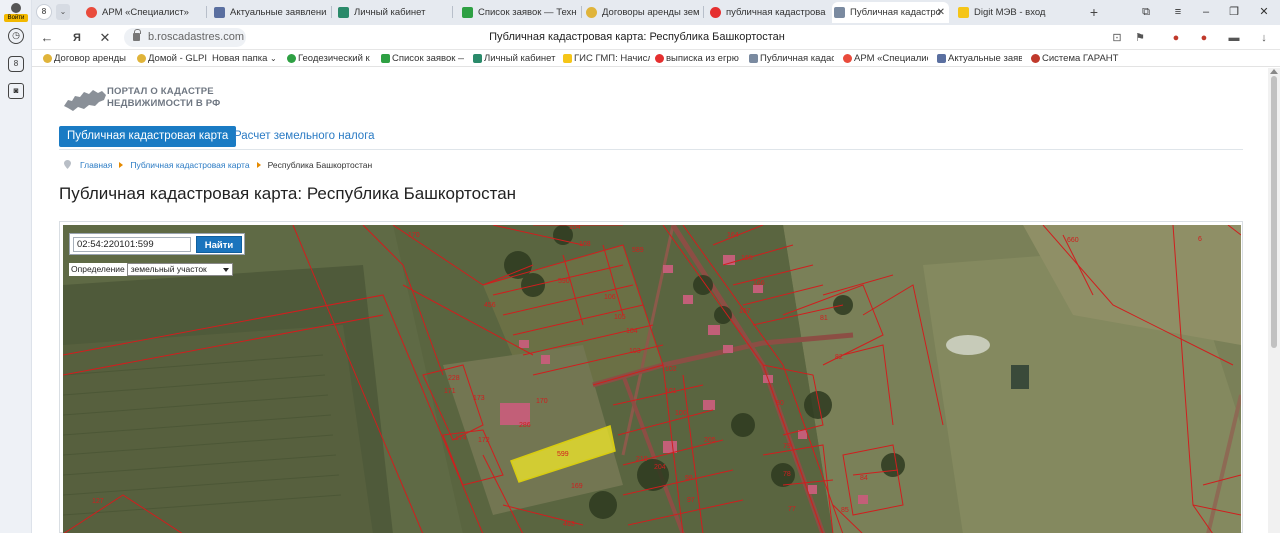  Describe the element at coordinates (329, 58) in the screenshot. I see `bookmark-item: Геодезический к` at that location.